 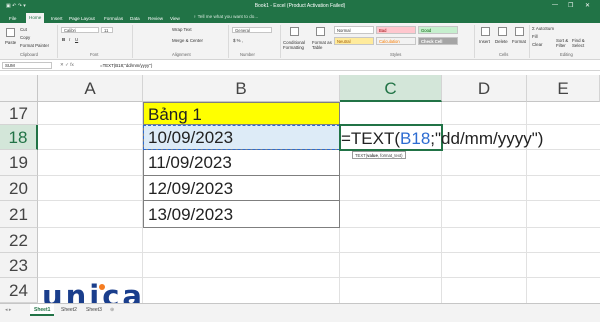 What do you see at coordinates (76, 39) in the screenshot?
I see `underline-button: U` at bounding box center [76, 39].